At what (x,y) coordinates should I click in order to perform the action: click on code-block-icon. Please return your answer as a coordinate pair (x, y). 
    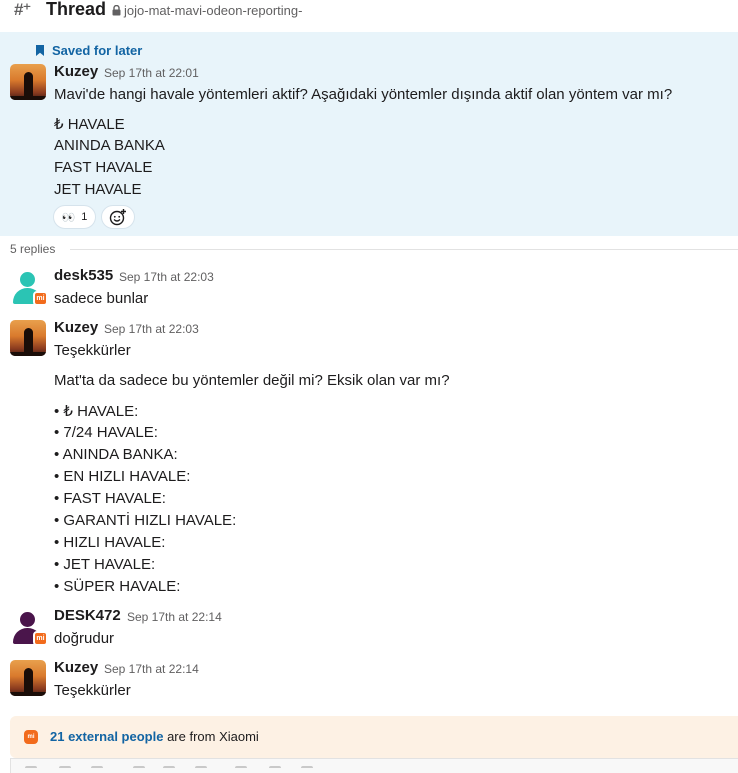
    Looking at the image, I should click on (307, 769).